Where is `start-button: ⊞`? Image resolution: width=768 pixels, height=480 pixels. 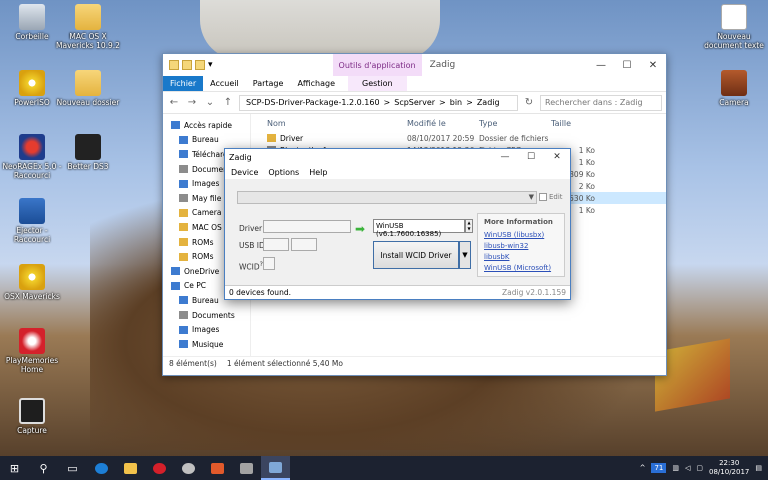
start-button: ⊞ is located at coordinates (14, 468).